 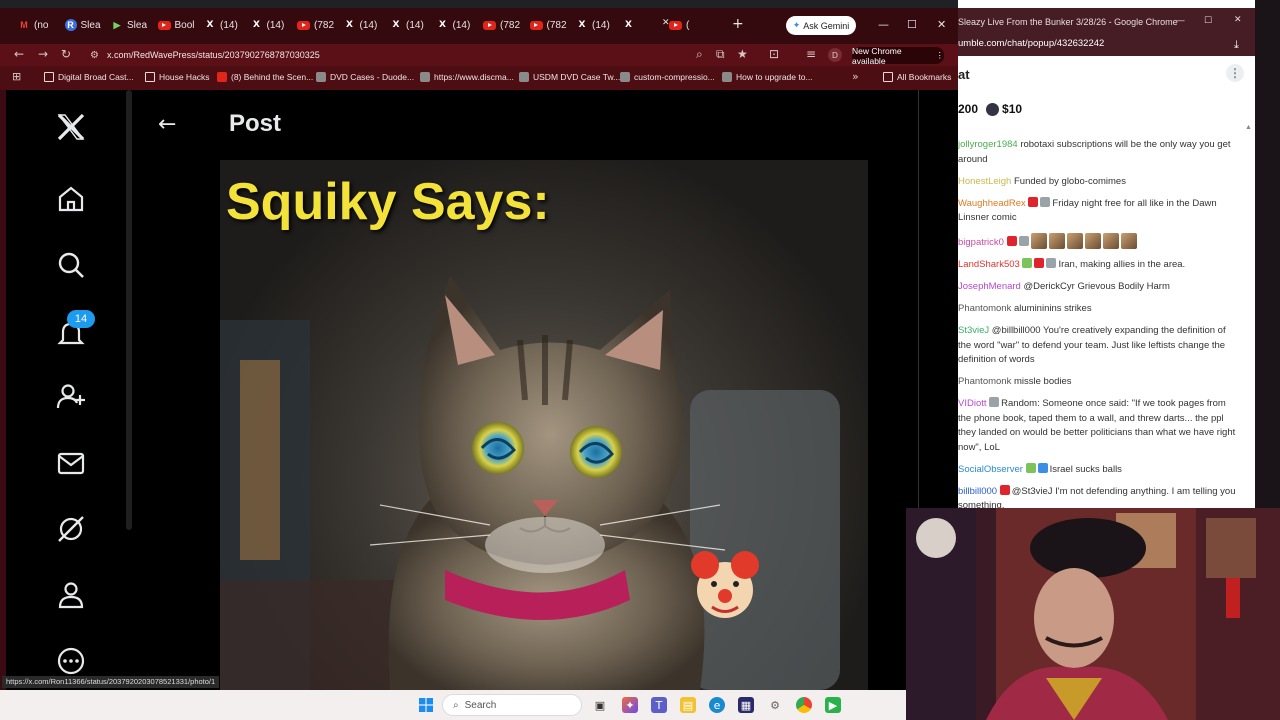 I want to click on bookmark-star-icon: ★, so click(x=742, y=54).